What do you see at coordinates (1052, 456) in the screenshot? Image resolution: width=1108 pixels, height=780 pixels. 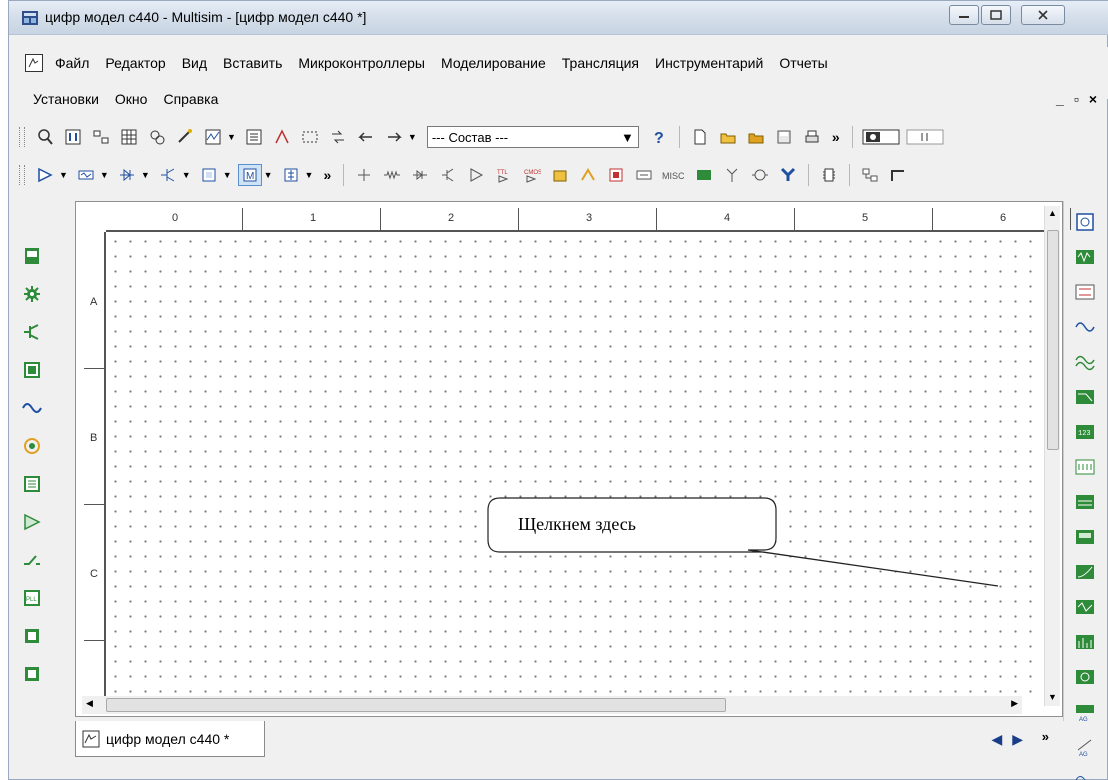 I see `vertical-scrollbar: ▲ ▼` at bounding box center [1052, 456].